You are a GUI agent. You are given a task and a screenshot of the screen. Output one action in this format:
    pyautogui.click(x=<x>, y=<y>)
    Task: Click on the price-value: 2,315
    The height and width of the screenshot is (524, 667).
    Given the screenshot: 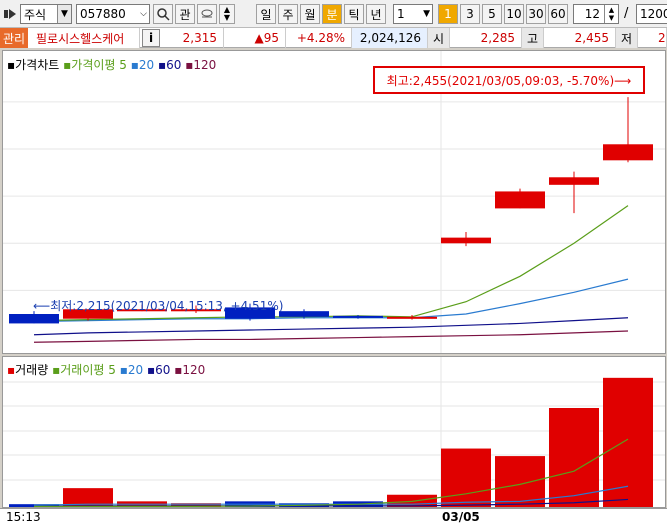 What is the action you would take?
    pyautogui.click(x=194, y=38)
    